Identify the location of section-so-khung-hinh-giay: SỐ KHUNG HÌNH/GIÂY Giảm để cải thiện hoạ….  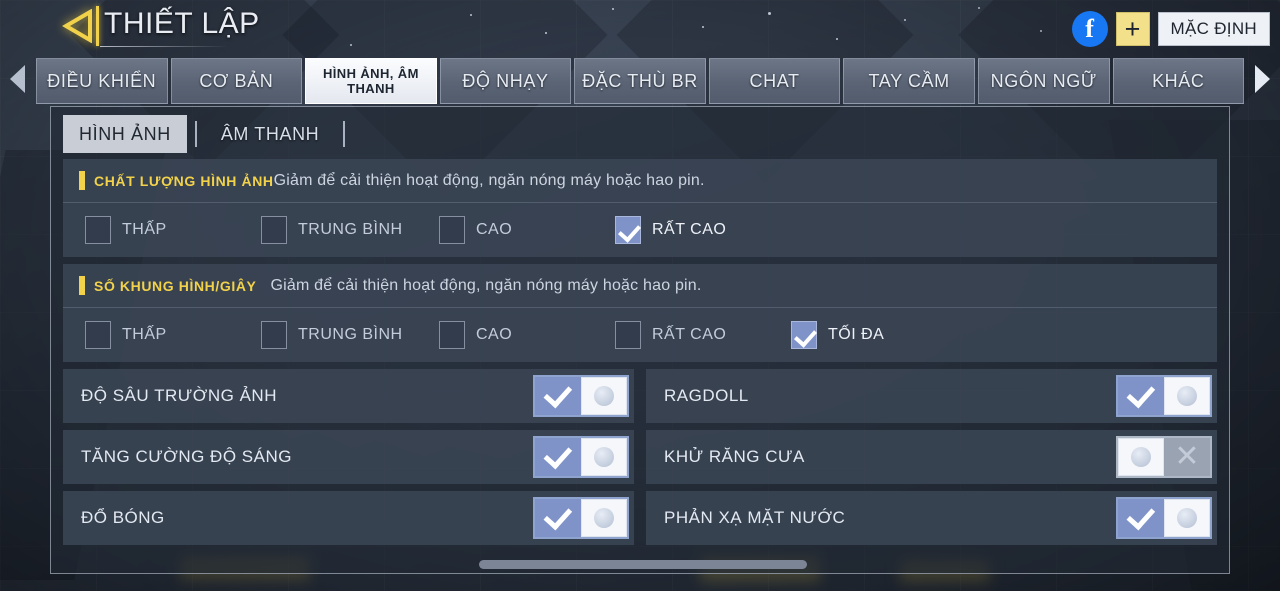
(640, 313).